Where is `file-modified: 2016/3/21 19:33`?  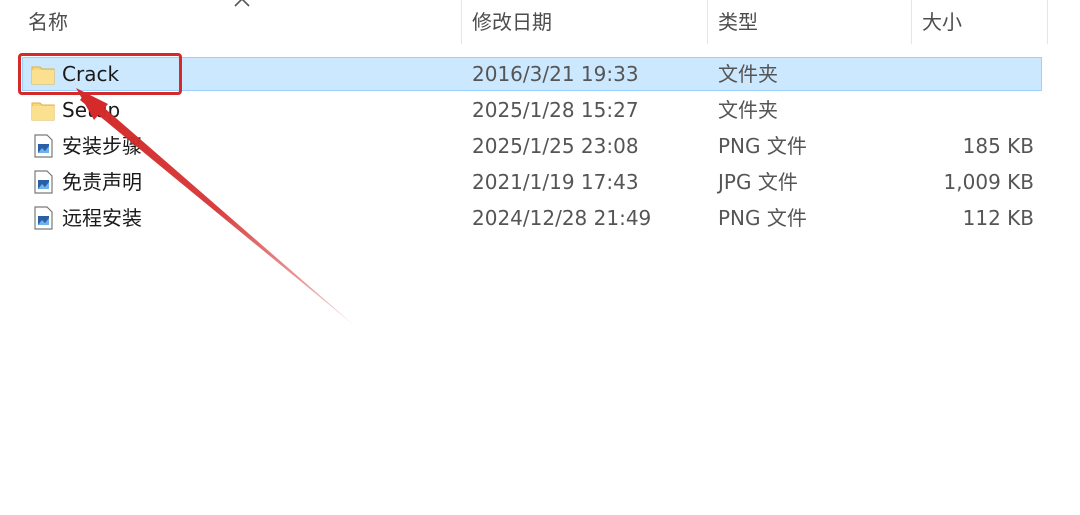 file-modified: 2016/3/21 19:33 is located at coordinates (555, 74).